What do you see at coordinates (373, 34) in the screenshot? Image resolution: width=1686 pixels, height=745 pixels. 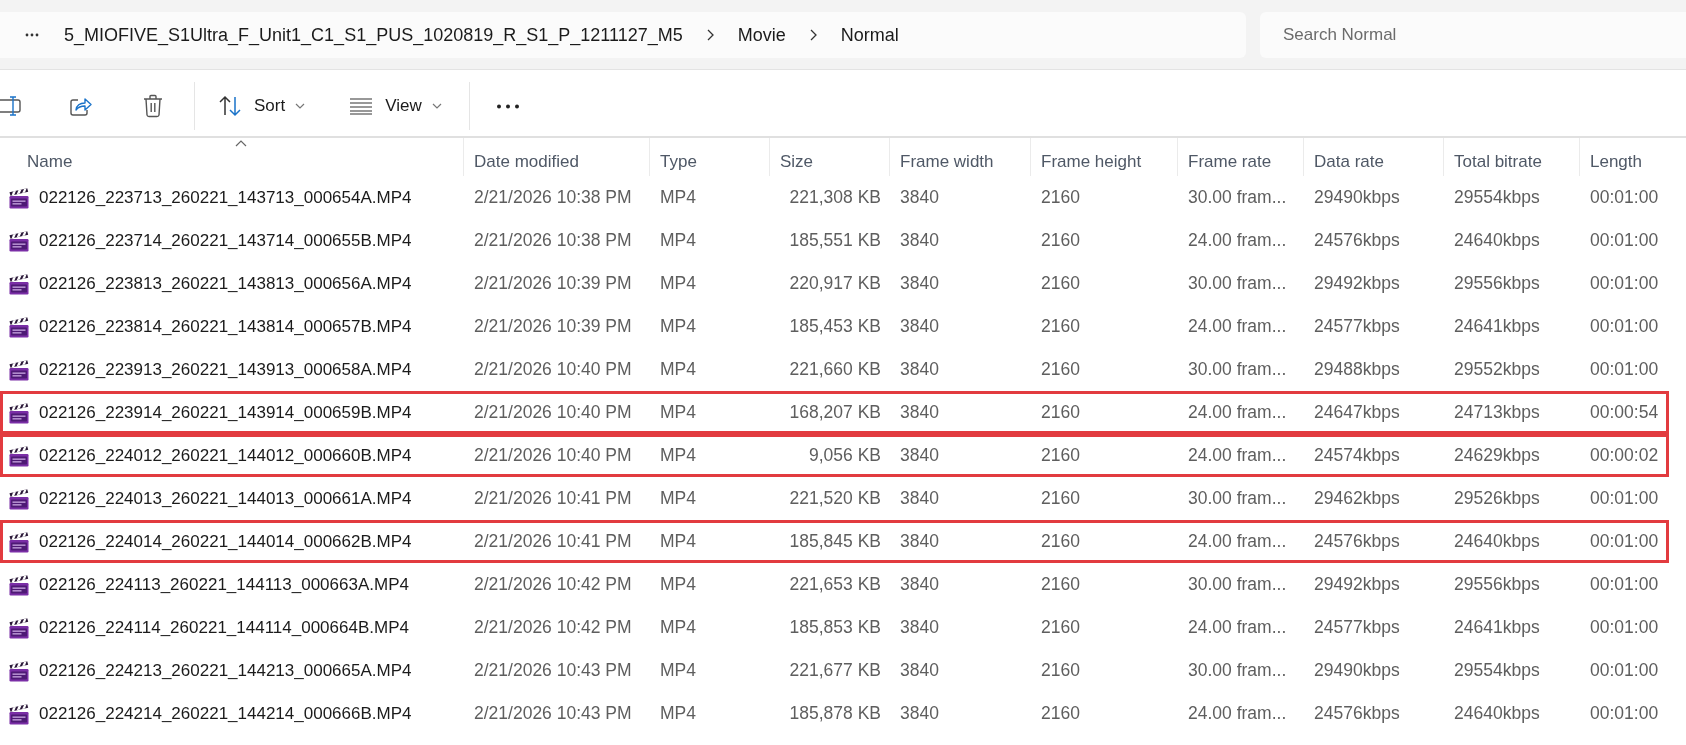 I see `breadcrumb-item: 5_MIOFIVE_S1Ultra_F_Unit1_C1_S1_PUS_1020819_R_S1_P_1211127_M5` at bounding box center [373, 34].